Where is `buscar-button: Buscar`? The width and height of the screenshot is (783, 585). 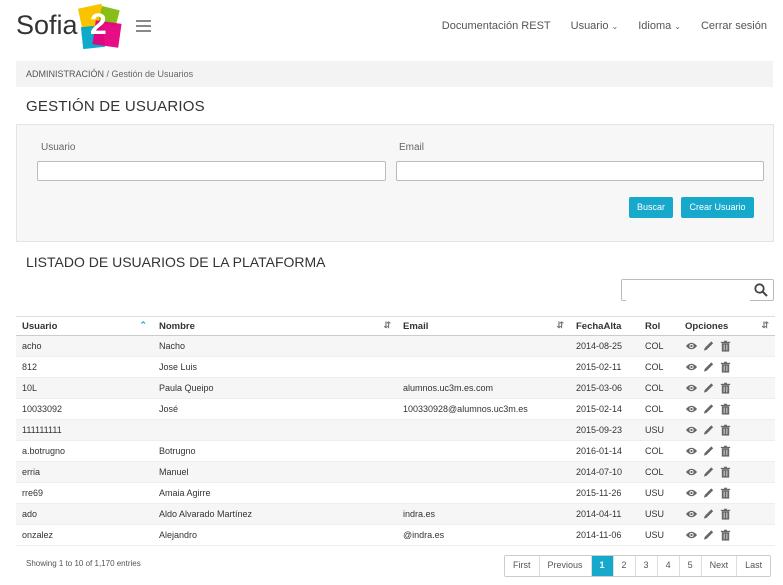
buscar-button: Buscar is located at coordinates (651, 207).